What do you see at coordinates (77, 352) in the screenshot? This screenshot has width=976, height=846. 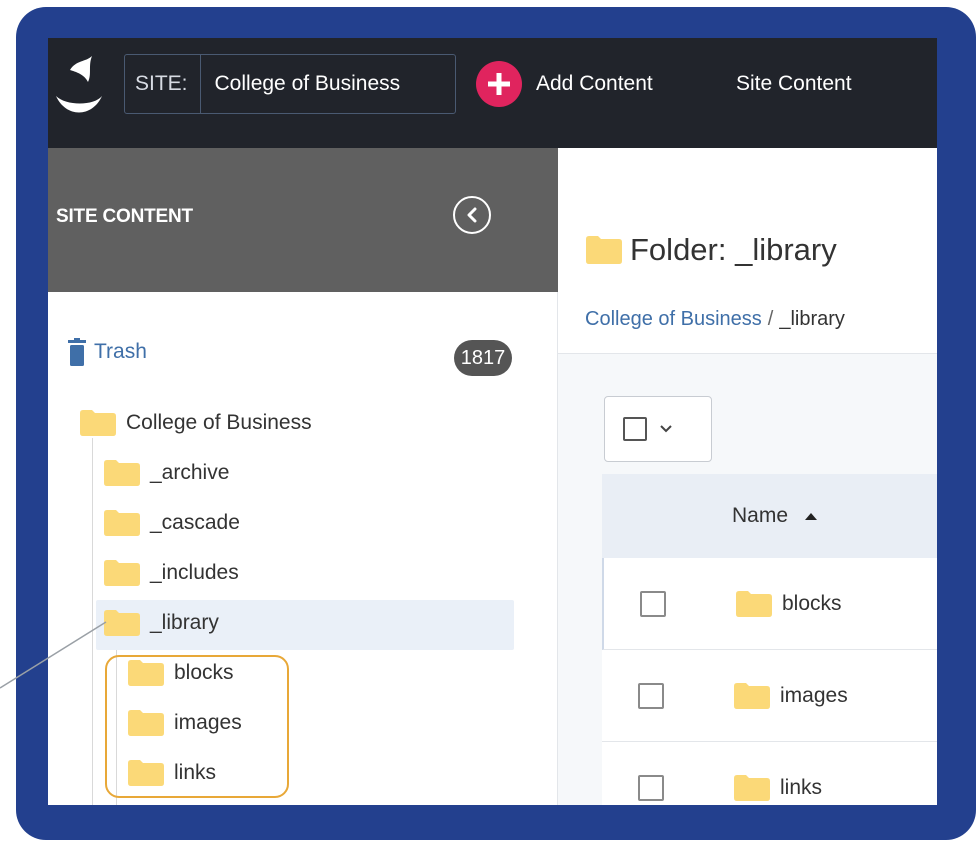 I see `trash-icon` at bounding box center [77, 352].